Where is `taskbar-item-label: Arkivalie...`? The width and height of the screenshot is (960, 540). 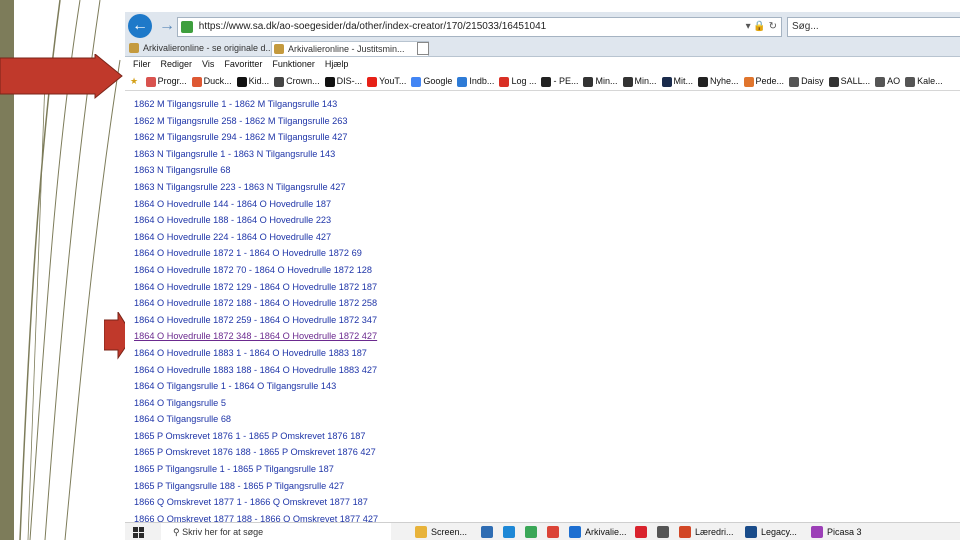
taskbar-item-label: Arkivalie... is located at coordinates (606, 532).